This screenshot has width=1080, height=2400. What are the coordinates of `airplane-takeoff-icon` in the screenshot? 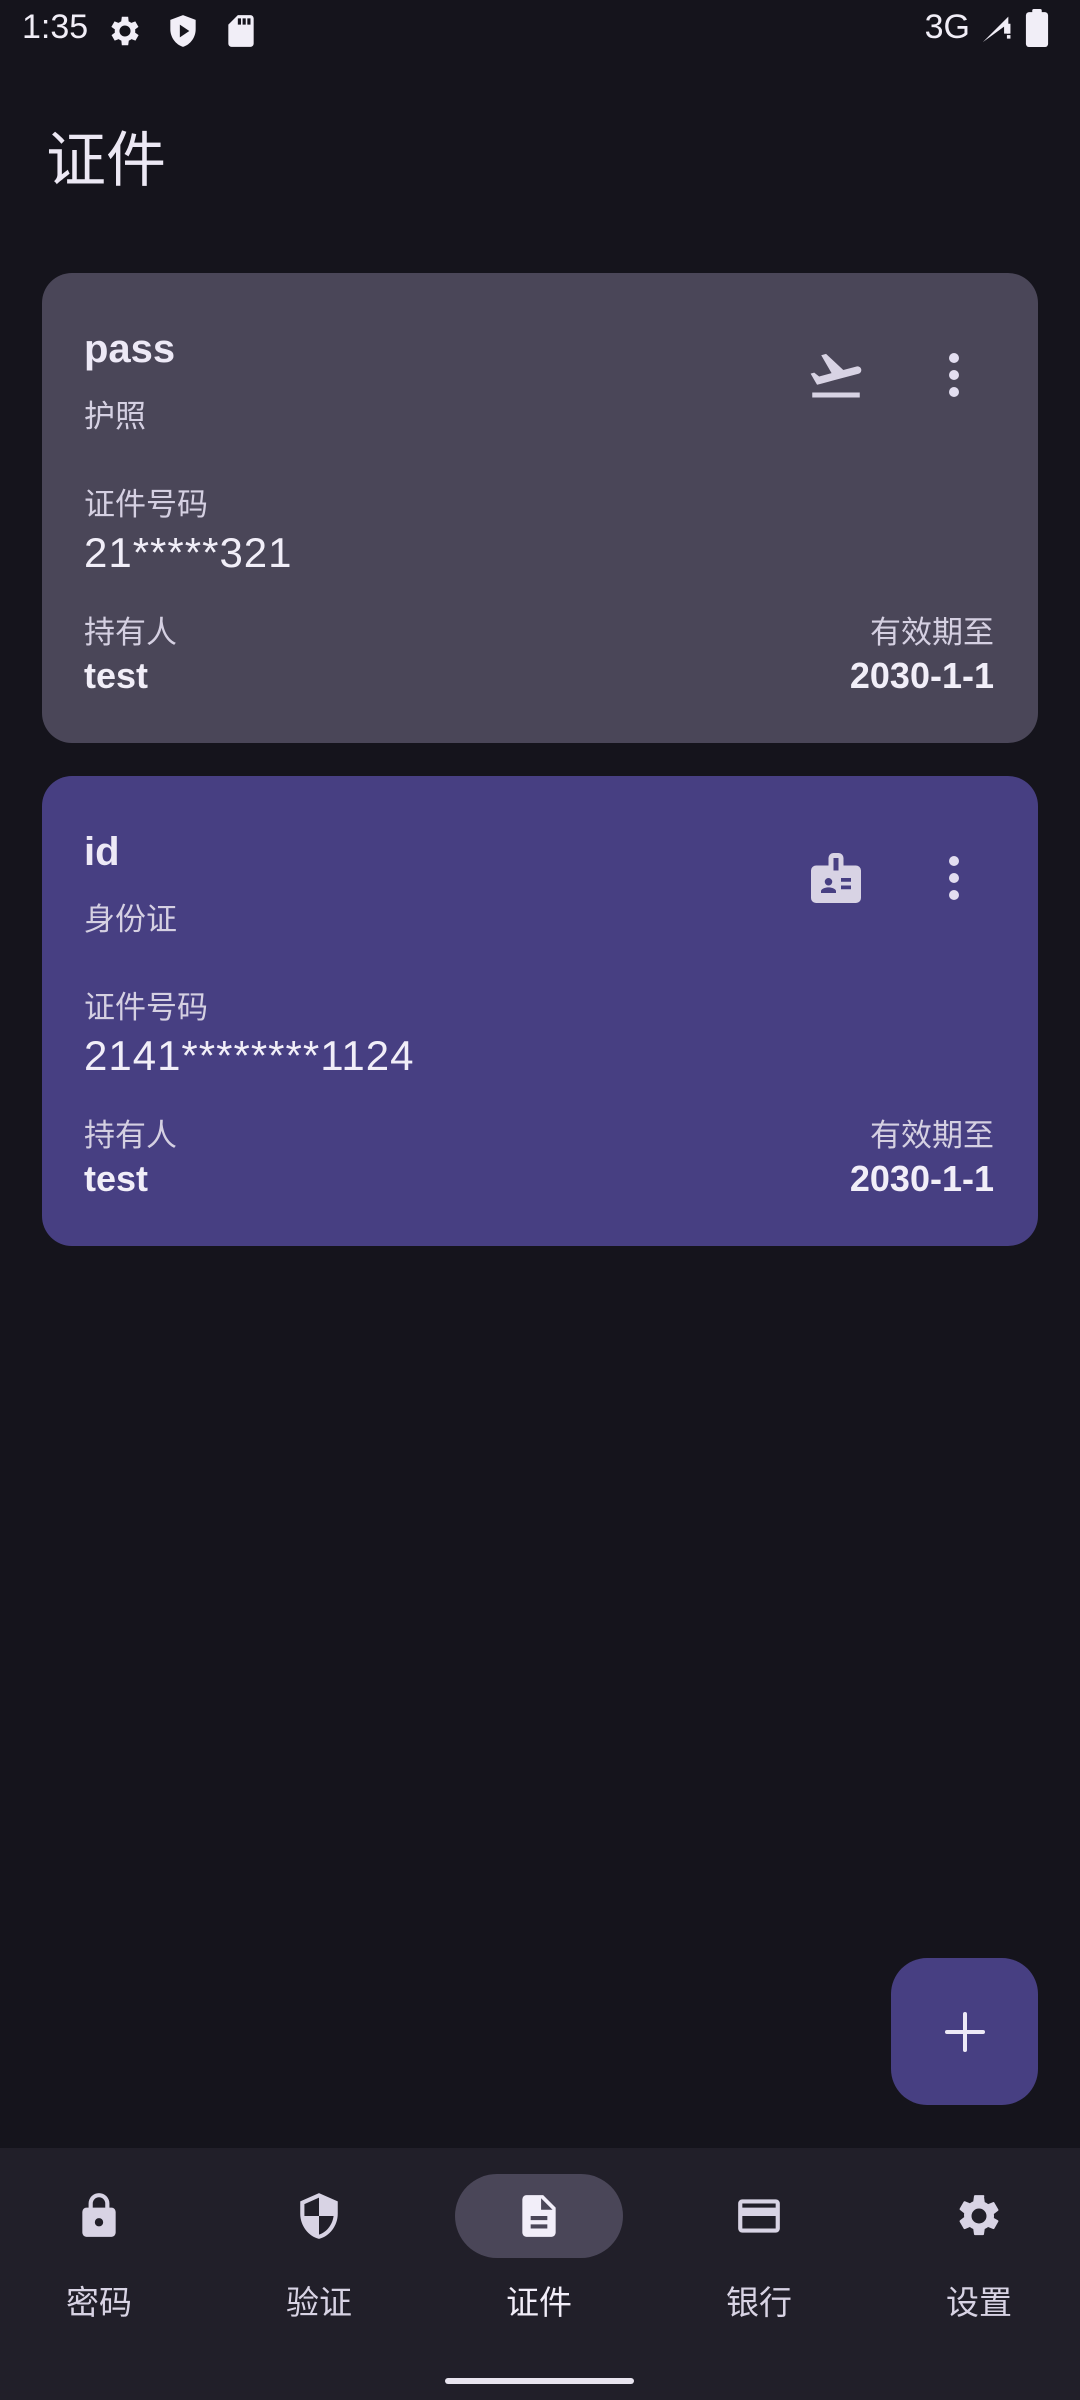 It's located at (836, 375).